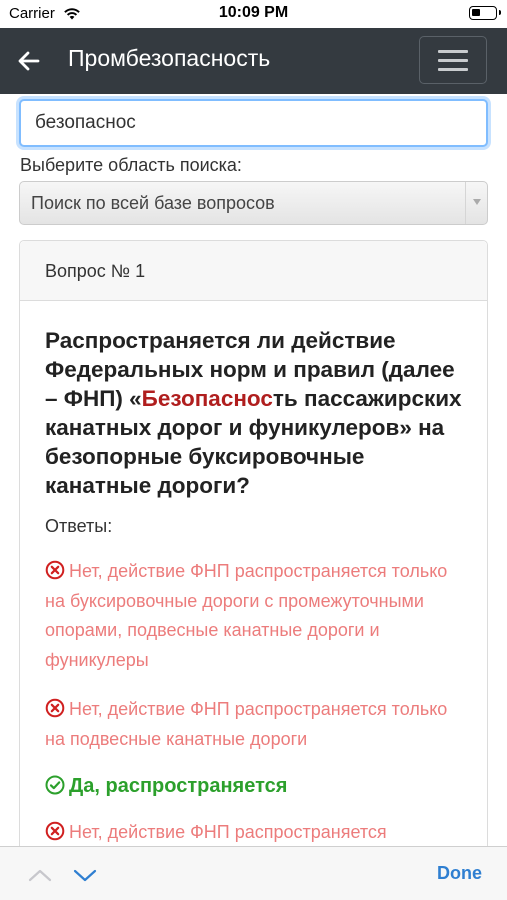  What do you see at coordinates (253, 271) in the screenshot?
I see `question-number: Вопрос № 1` at bounding box center [253, 271].